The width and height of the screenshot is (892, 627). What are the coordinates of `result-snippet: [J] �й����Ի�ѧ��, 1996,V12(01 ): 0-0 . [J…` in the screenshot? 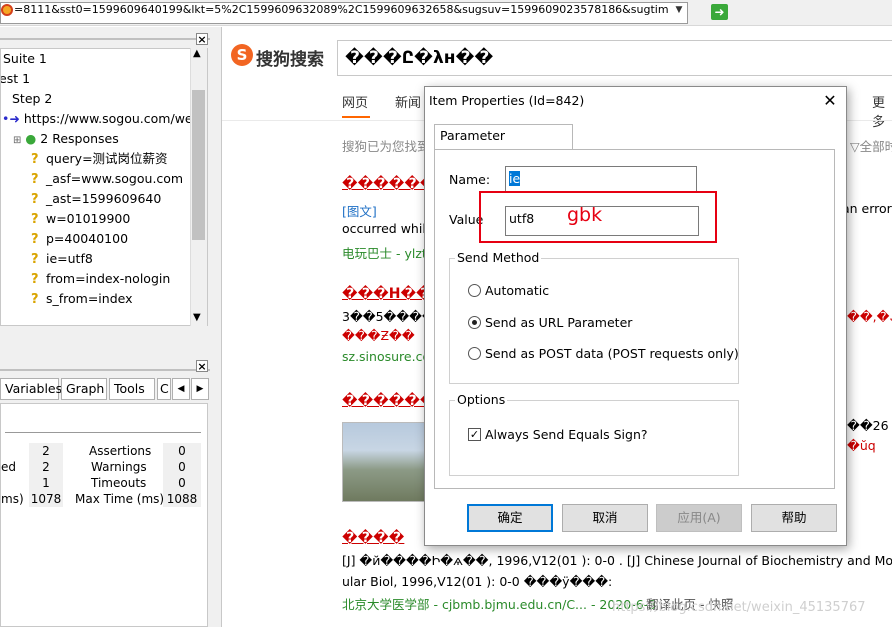 It's located at (617, 560).